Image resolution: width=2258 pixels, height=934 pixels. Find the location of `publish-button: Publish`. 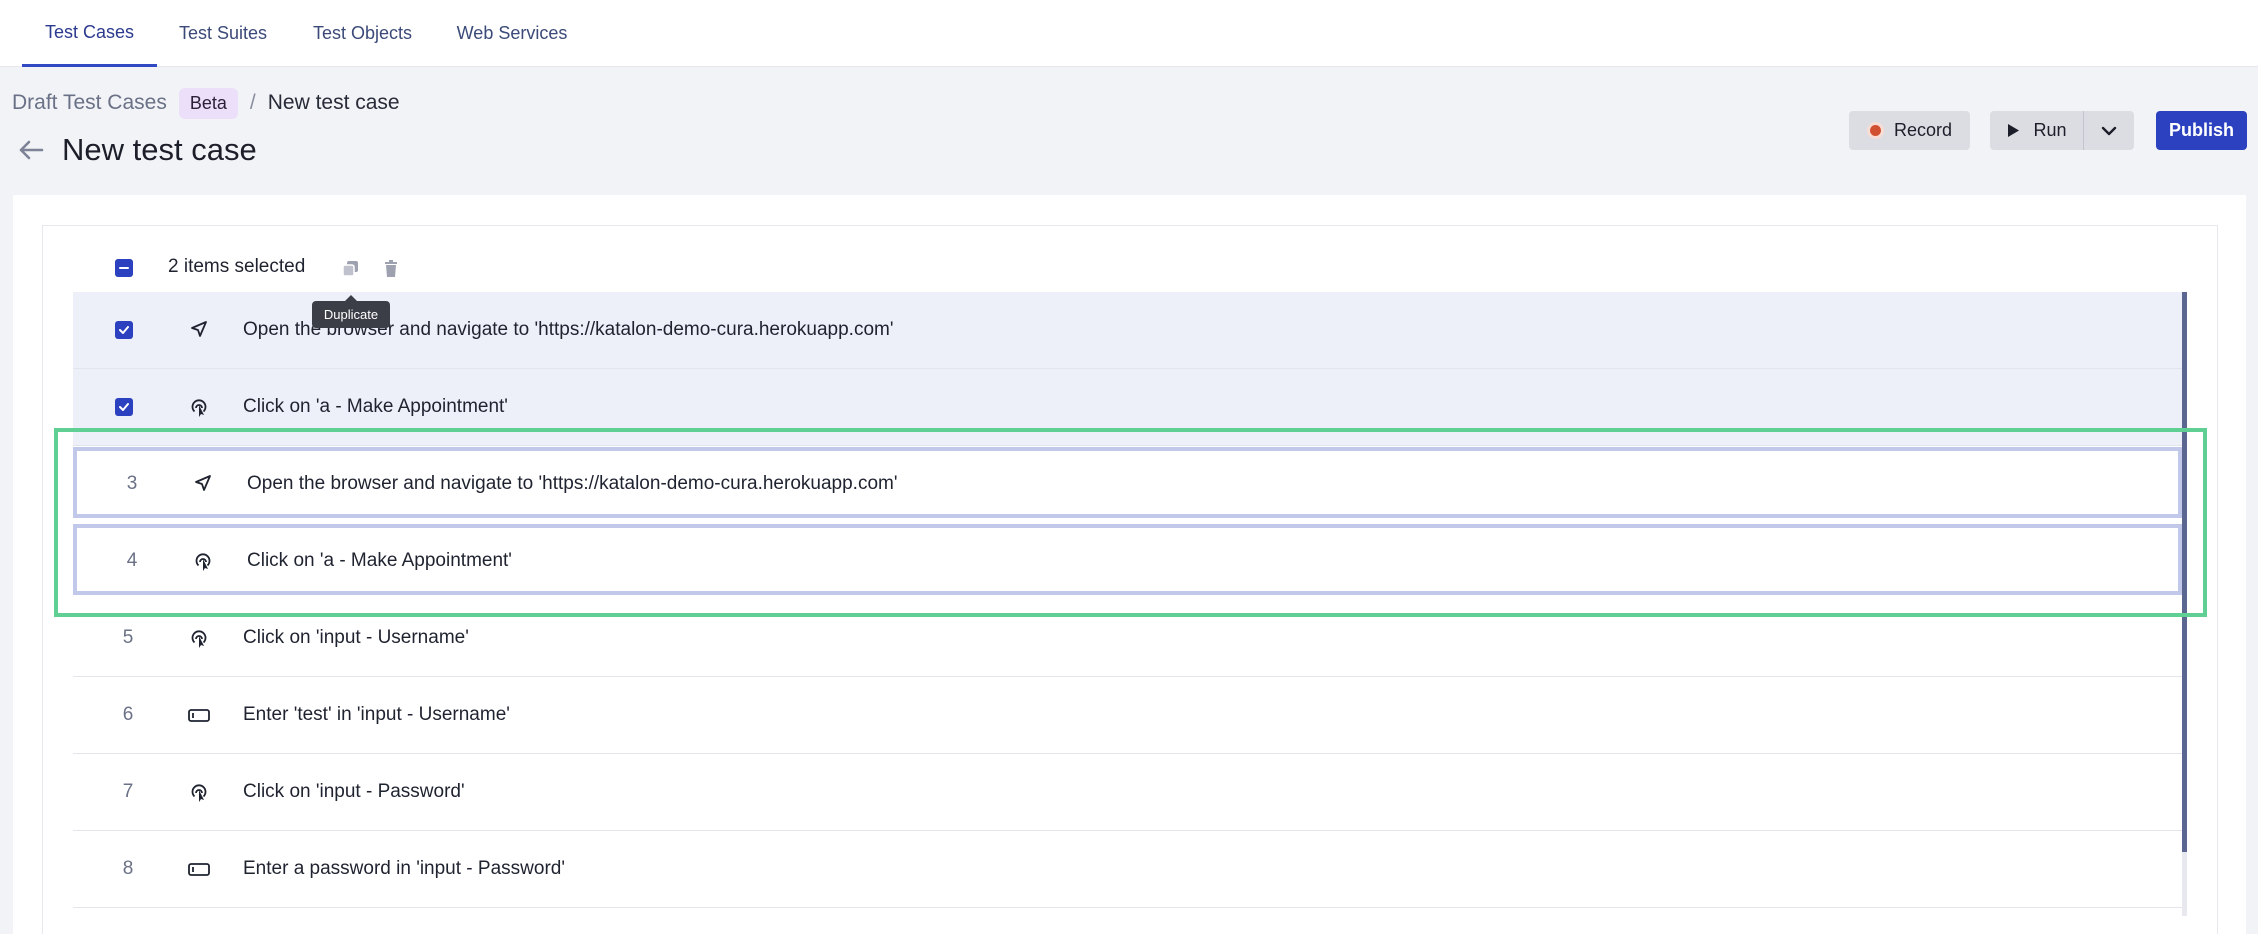

publish-button: Publish is located at coordinates (2201, 130).